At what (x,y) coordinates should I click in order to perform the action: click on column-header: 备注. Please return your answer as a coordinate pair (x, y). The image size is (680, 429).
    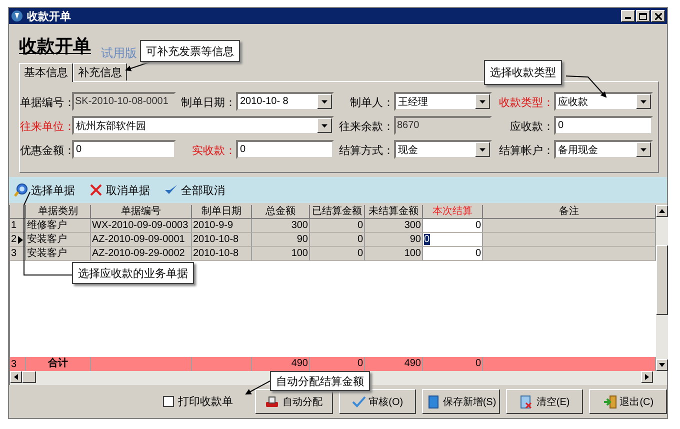
    Looking at the image, I should click on (569, 212).